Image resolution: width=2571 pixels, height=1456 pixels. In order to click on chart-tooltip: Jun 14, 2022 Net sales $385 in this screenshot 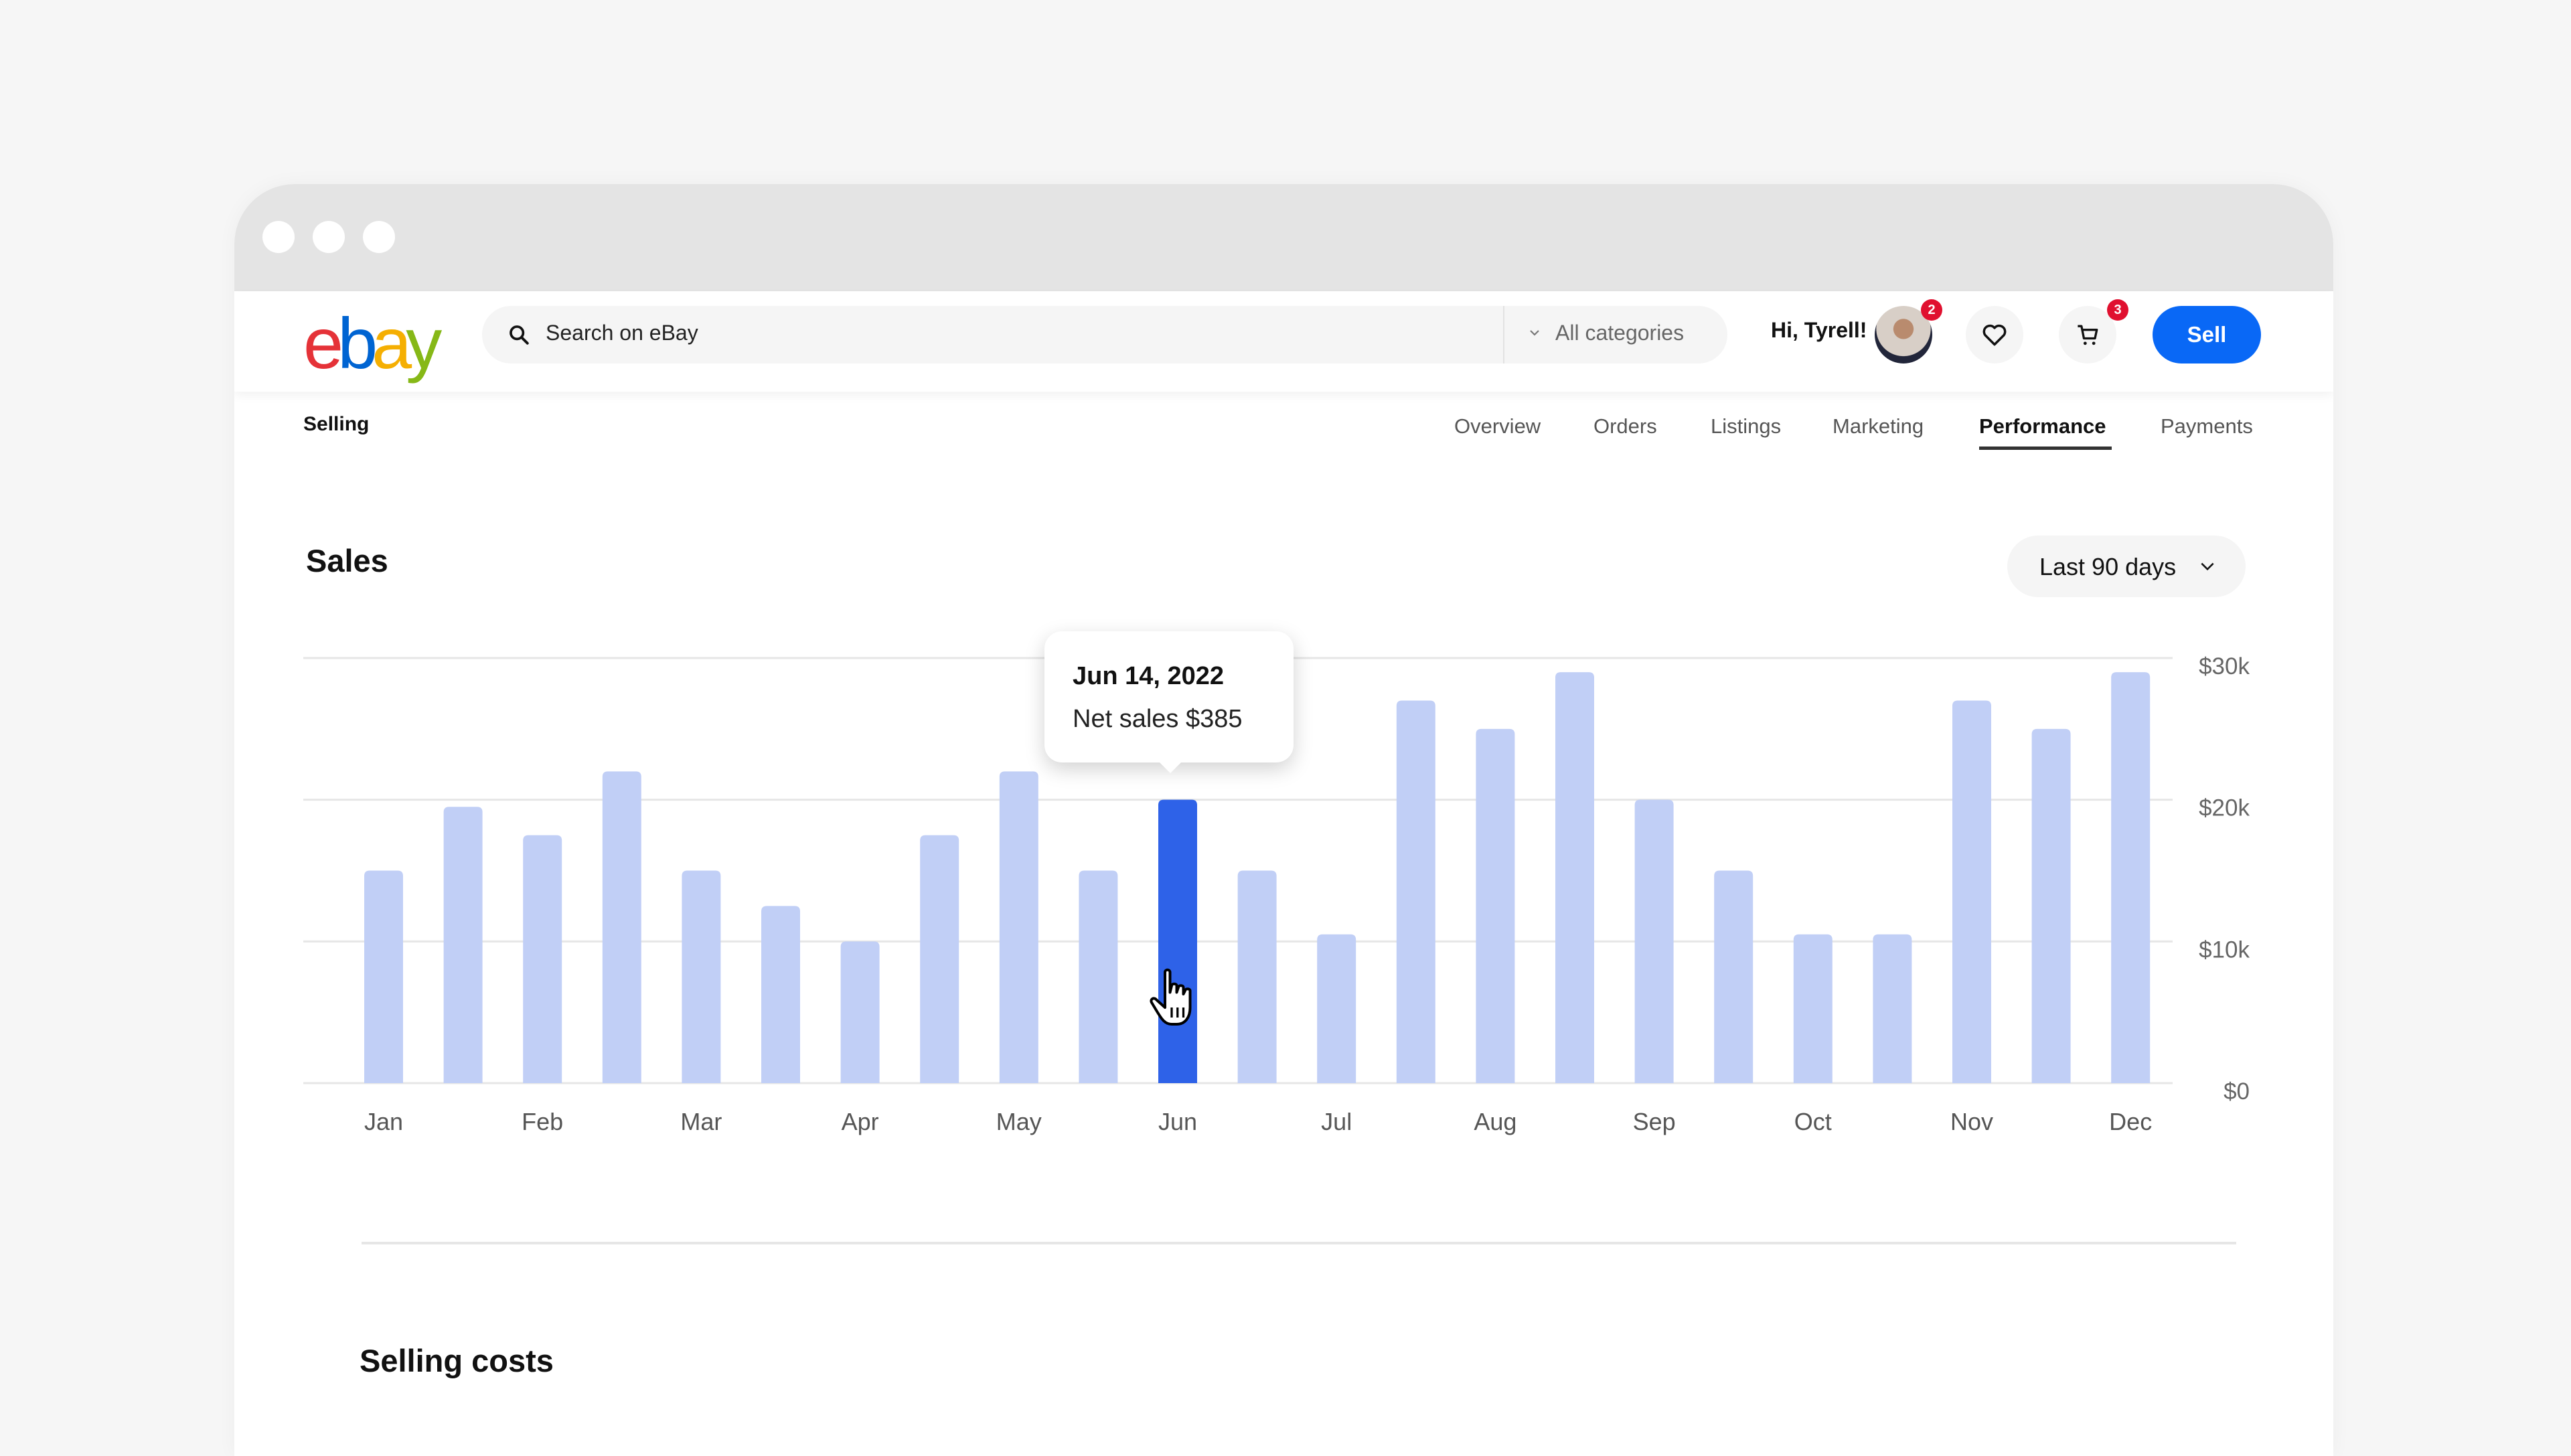, I will do `click(1169, 702)`.